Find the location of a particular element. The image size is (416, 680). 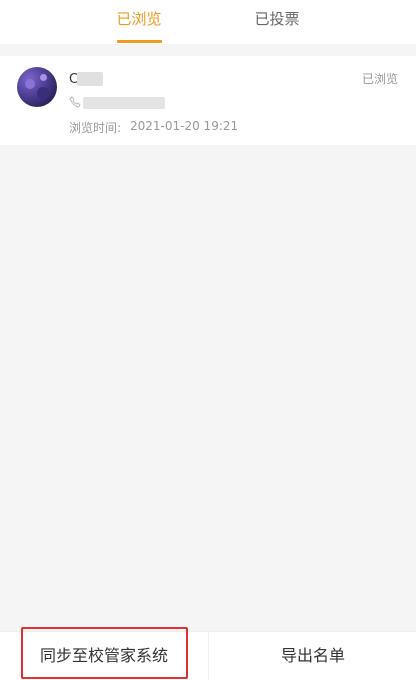

export-list-button: 导出名单 is located at coordinates (312, 656).